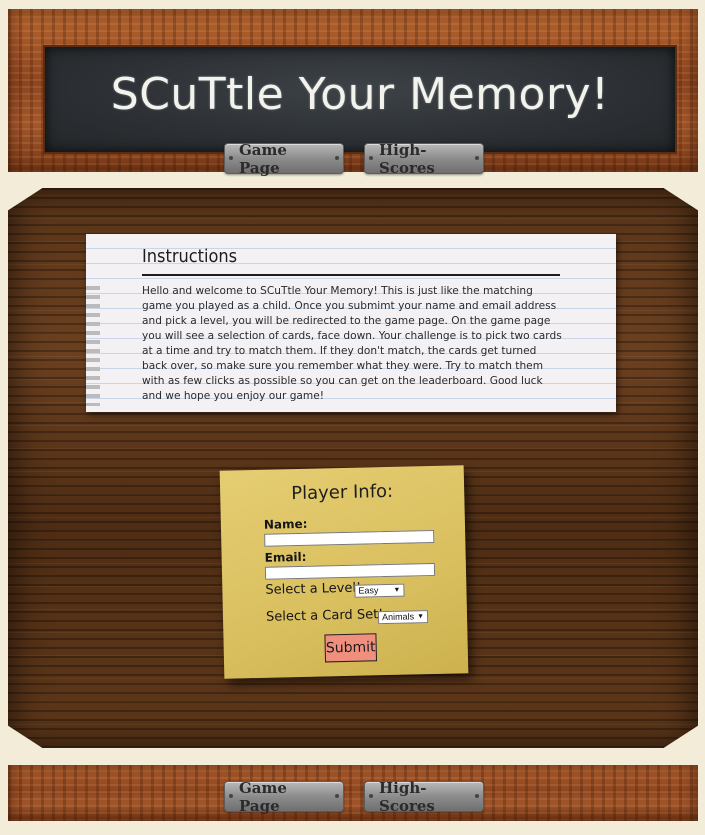 This screenshot has height=835, width=705. Describe the element at coordinates (350, 571) in the screenshot. I see `email-input` at that location.